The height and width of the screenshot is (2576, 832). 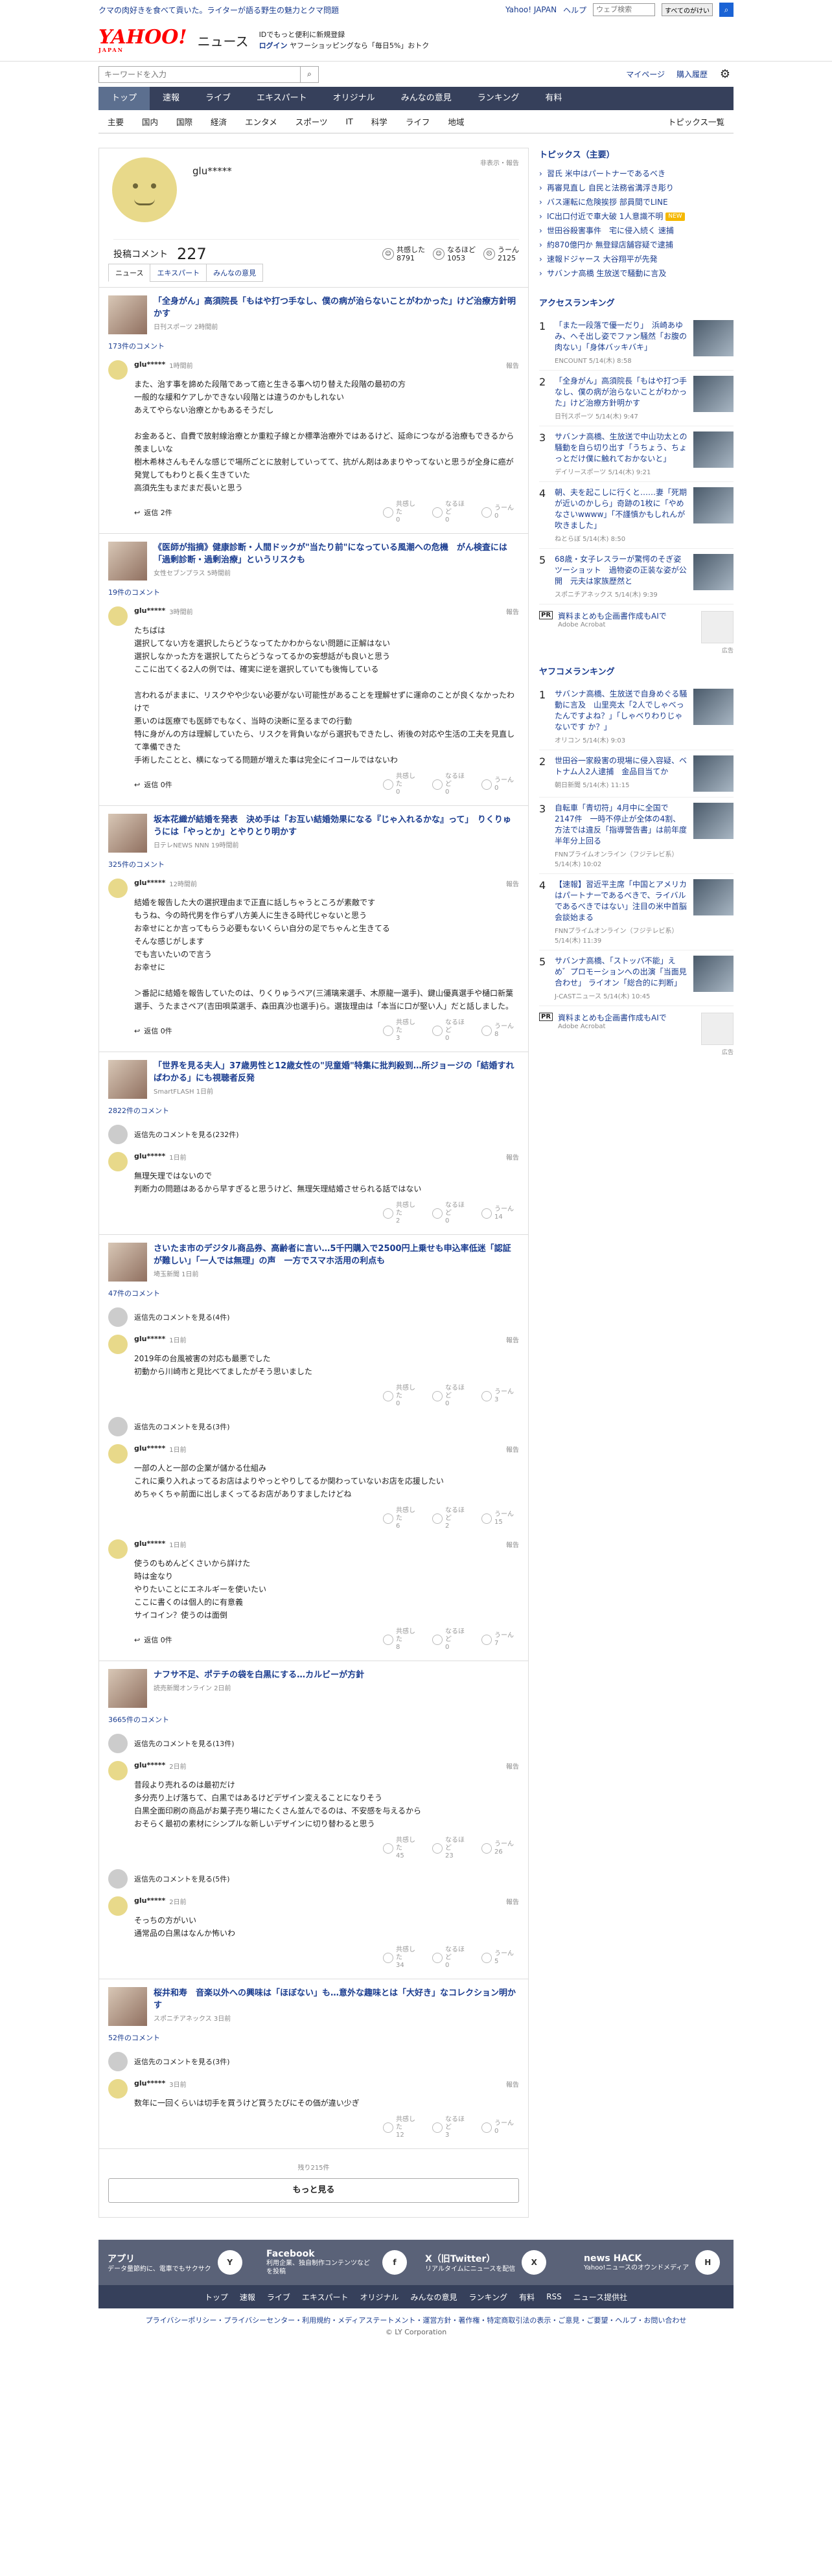 I want to click on gear-icon: ⚙, so click(x=725, y=74).